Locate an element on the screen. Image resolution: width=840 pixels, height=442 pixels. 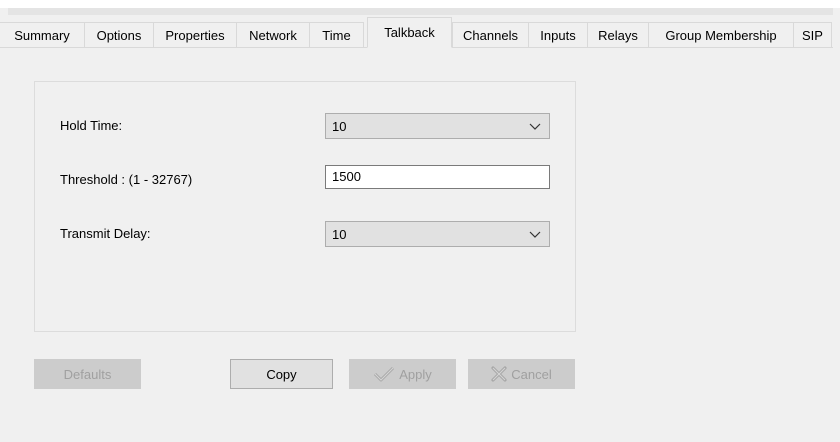
tab-label: SIP is located at coordinates (812, 35).